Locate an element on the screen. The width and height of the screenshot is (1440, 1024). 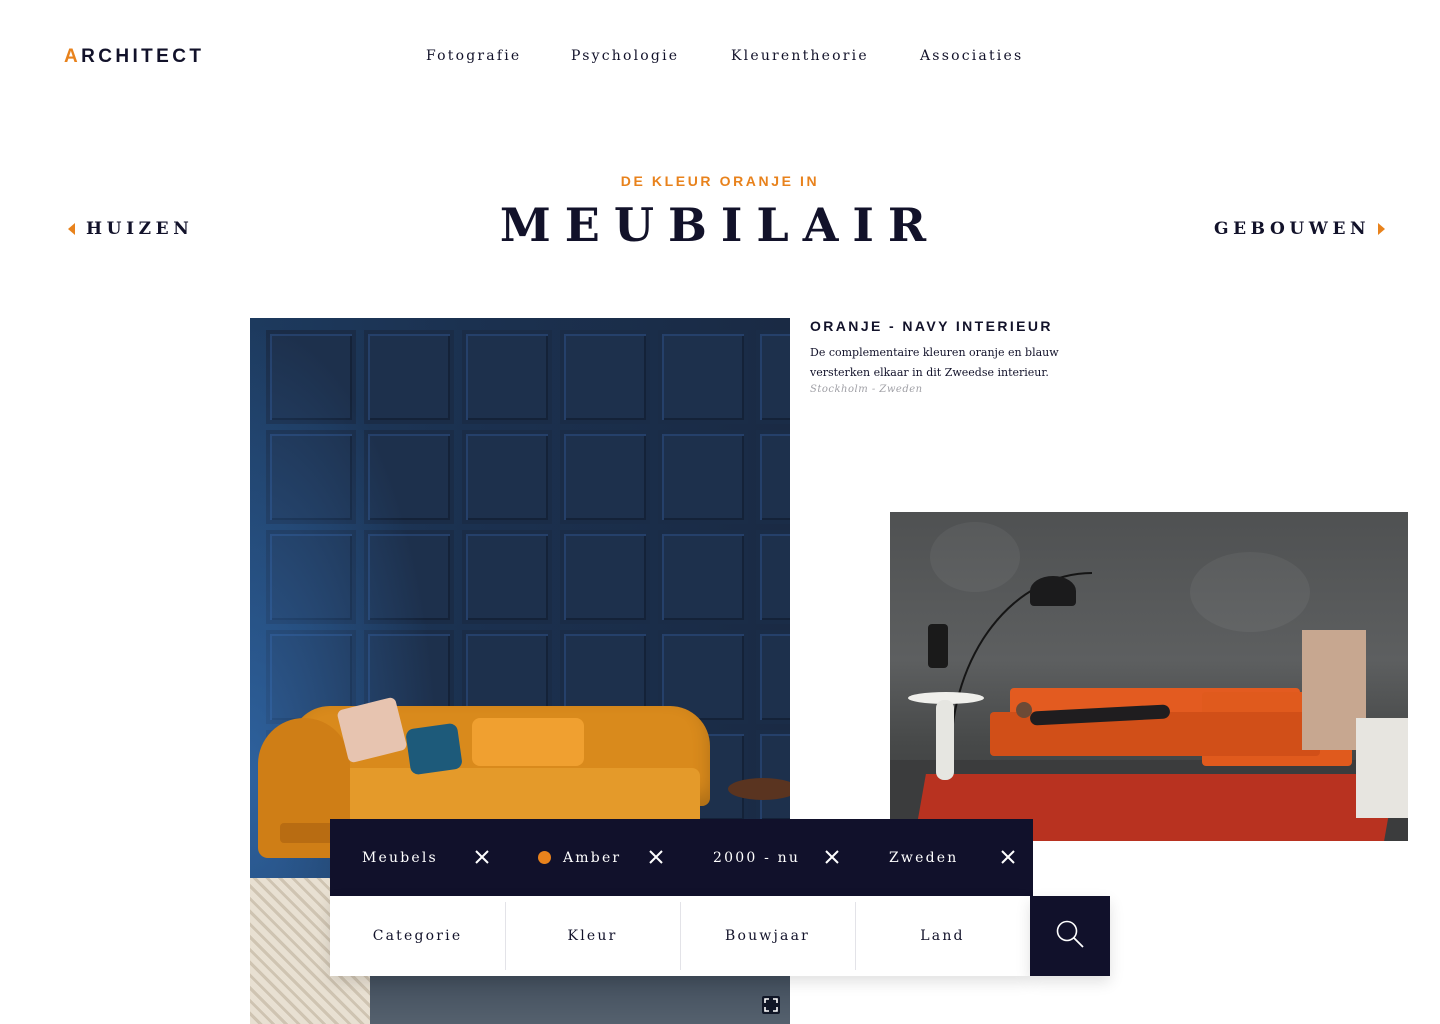
search-button is located at coordinates (1070, 936).